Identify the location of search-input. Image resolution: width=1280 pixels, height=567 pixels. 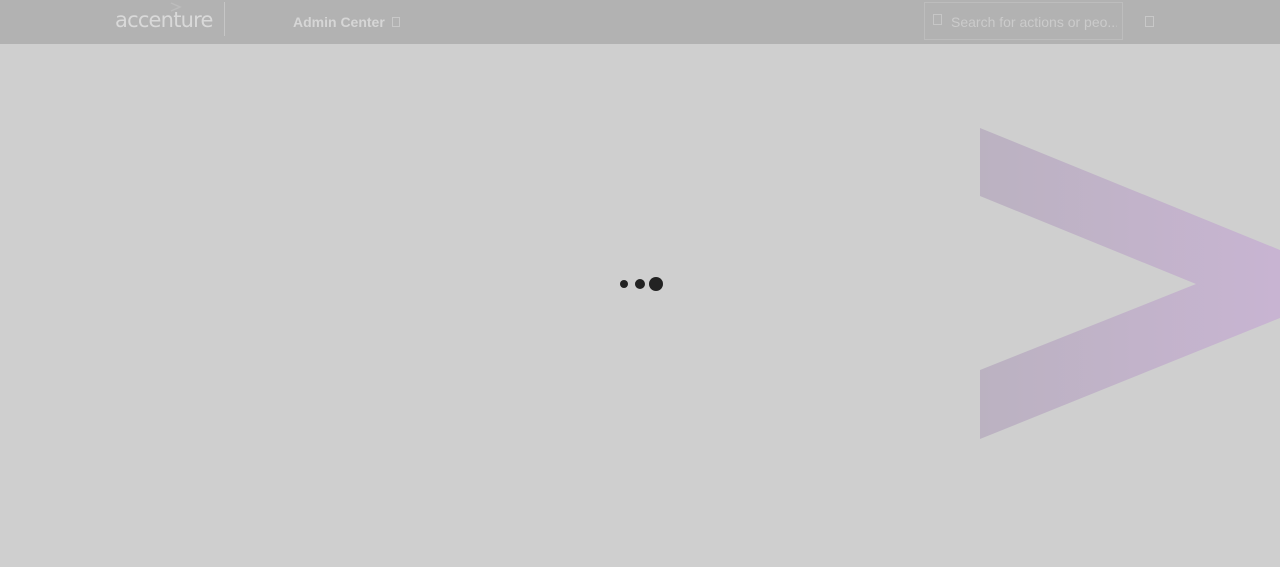
(1034, 22).